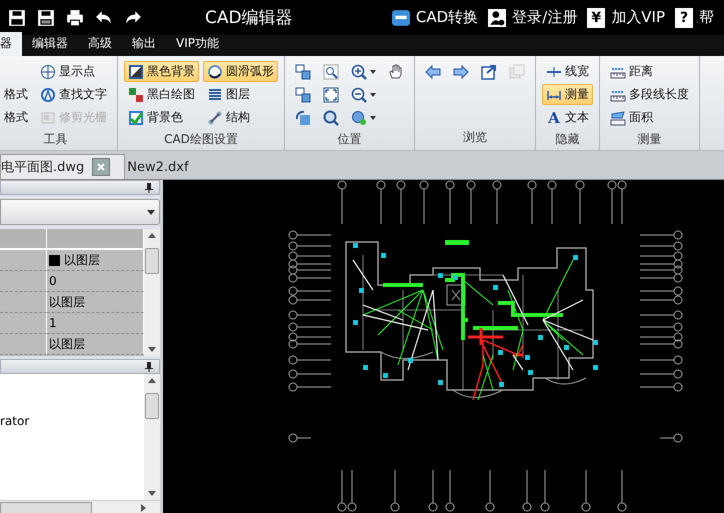 The width and height of the screenshot is (724, 513). Describe the element at coordinates (435, 17) in the screenshot. I see `header-link: CAD转换` at that location.